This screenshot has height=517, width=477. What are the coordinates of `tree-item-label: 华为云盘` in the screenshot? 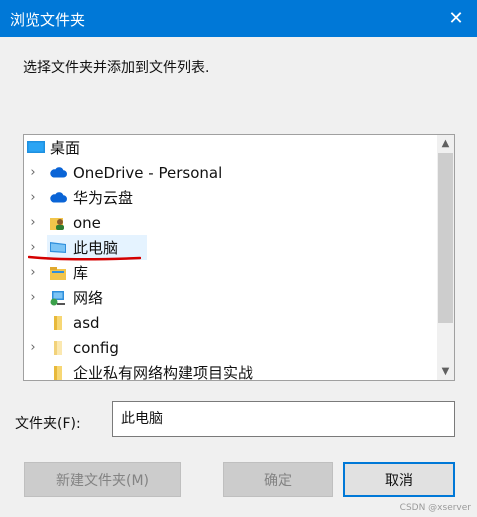 It's located at (103, 198).